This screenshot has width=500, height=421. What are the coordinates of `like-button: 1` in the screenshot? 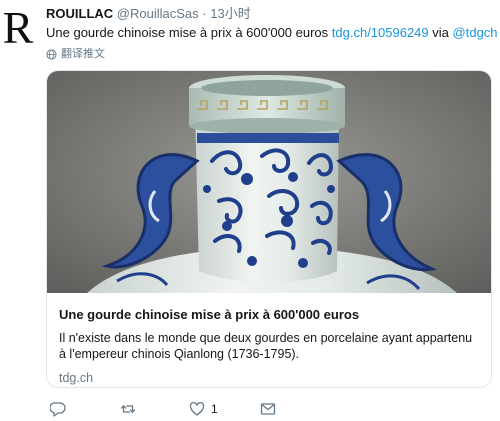 It's located at (203, 409).